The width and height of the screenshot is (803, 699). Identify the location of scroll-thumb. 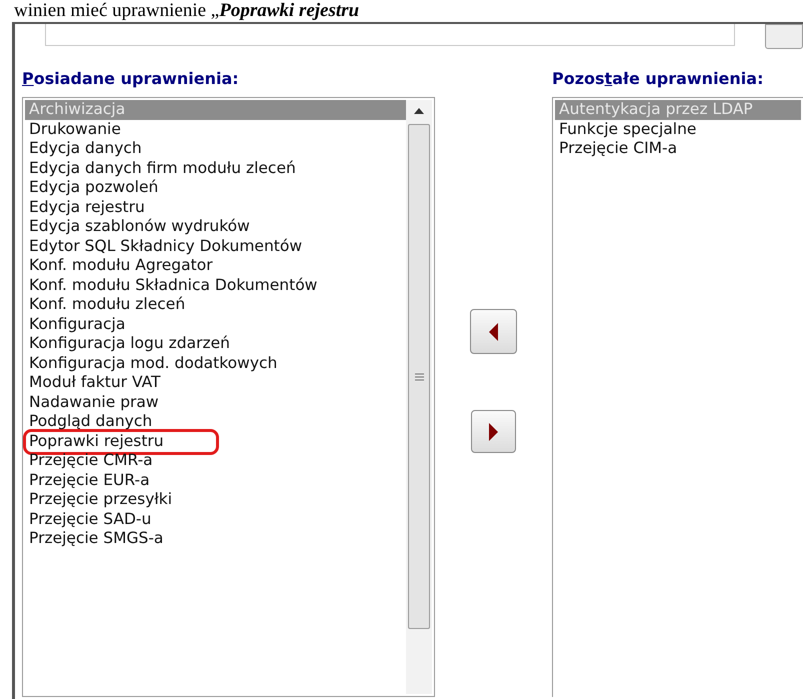
(419, 376).